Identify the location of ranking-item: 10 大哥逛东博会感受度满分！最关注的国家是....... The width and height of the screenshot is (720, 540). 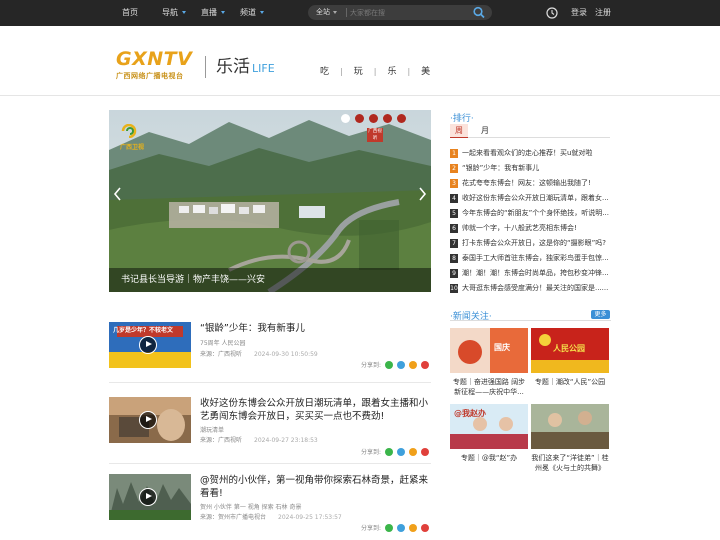
(531, 290).